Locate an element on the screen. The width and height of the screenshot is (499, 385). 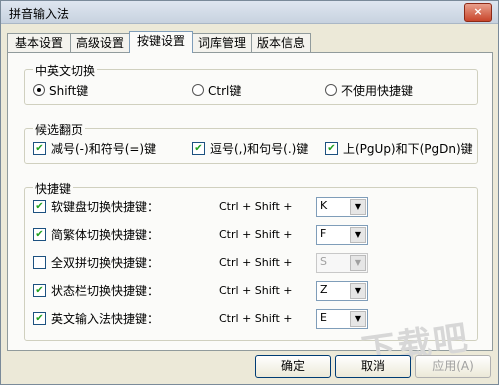
hotkey-row-simptrad-select: F ▼ is located at coordinates (342, 235).